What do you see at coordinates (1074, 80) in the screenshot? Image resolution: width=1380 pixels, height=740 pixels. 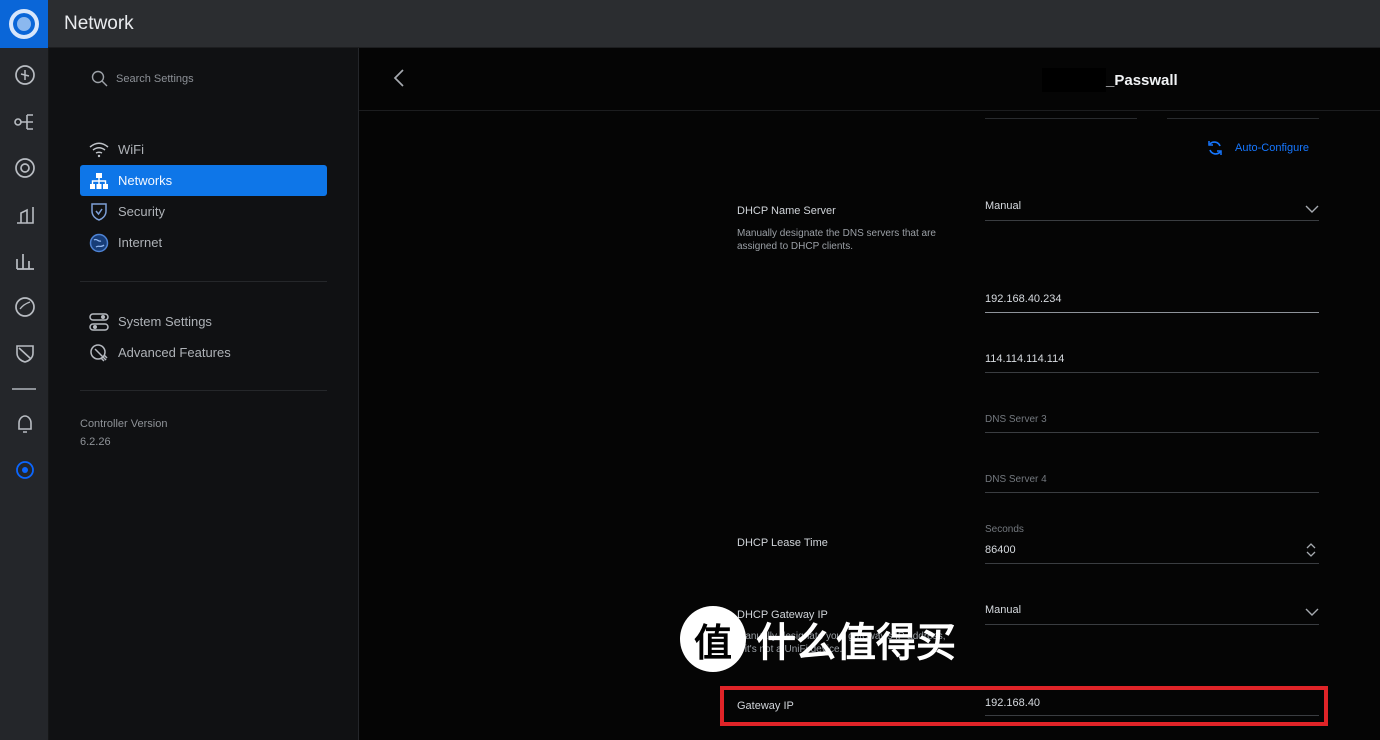 I see `redacted-network-name` at bounding box center [1074, 80].